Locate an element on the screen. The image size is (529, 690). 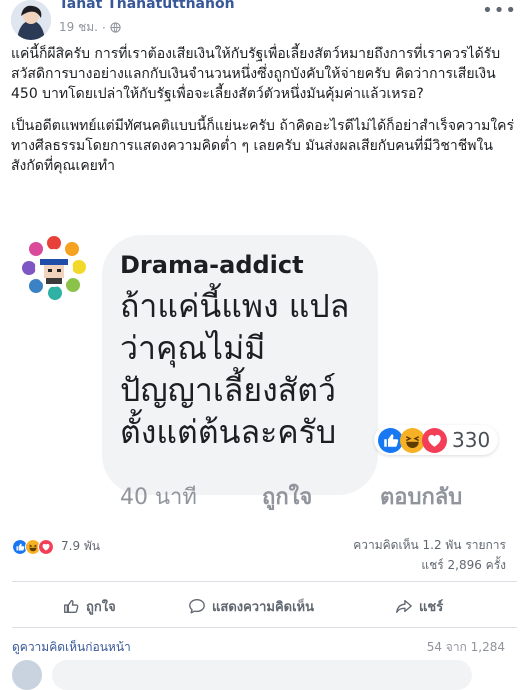
share-label: แชร์ is located at coordinates (431, 607).